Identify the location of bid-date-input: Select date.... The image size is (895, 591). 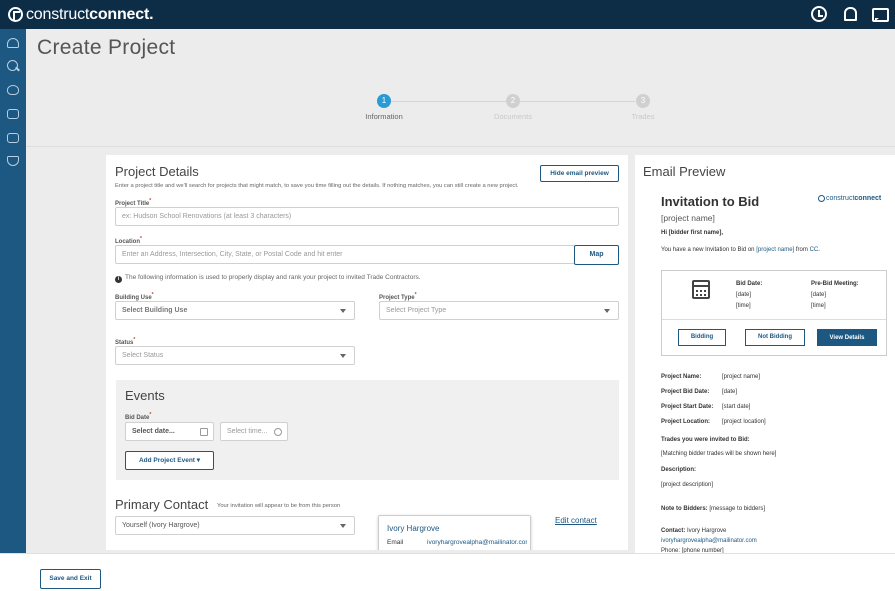
(169, 431).